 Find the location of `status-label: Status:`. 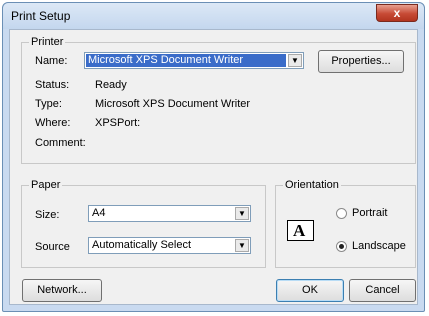

status-label: Status: is located at coordinates (52, 85).